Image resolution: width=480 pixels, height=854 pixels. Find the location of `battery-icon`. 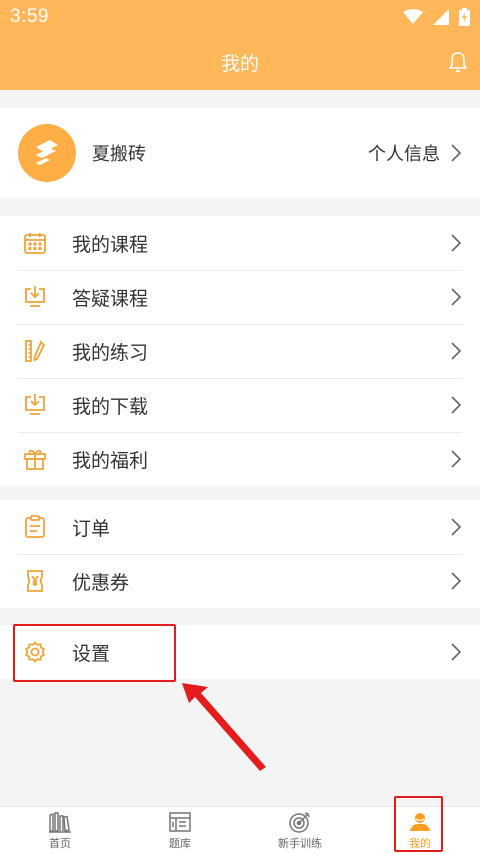

battery-icon is located at coordinates (464, 17).